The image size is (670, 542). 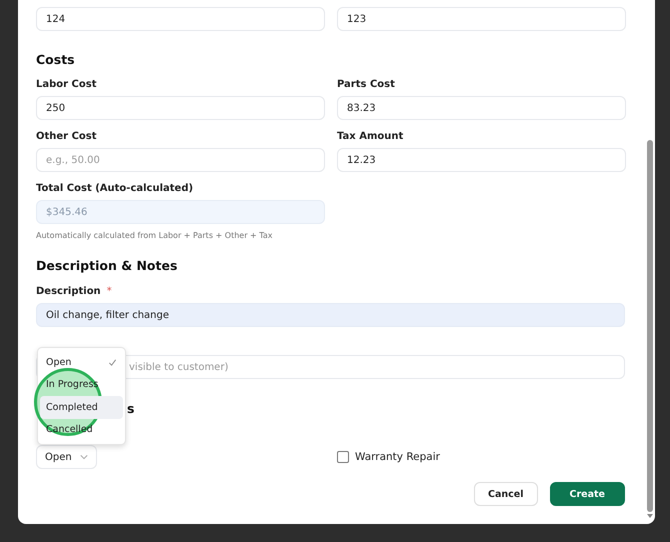 What do you see at coordinates (343, 457) in the screenshot?
I see `checkbox-icon` at bounding box center [343, 457].